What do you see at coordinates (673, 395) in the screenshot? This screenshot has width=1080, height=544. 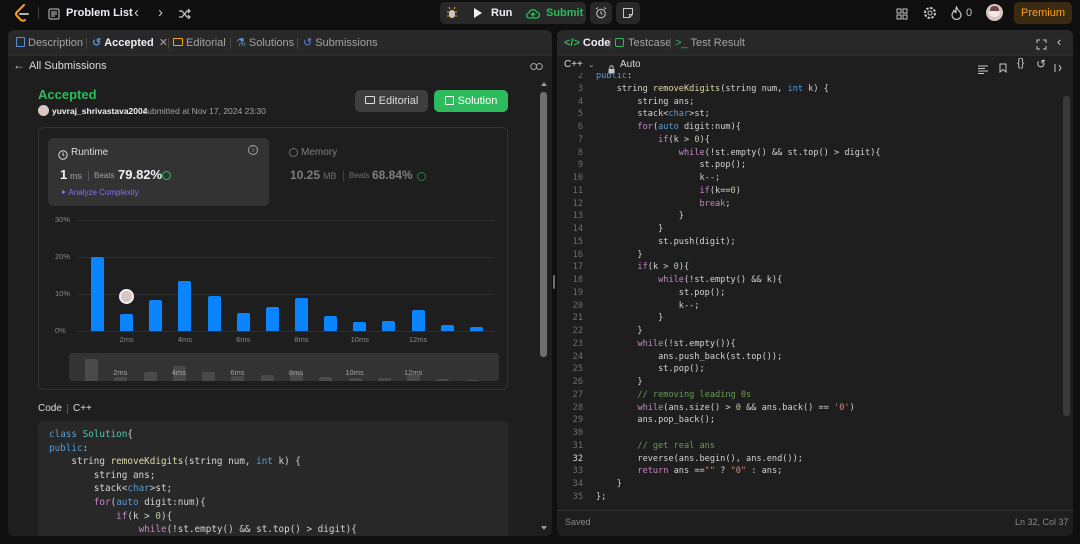 I see `code-line: // removing leading 0s` at bounding box center [673, 395].